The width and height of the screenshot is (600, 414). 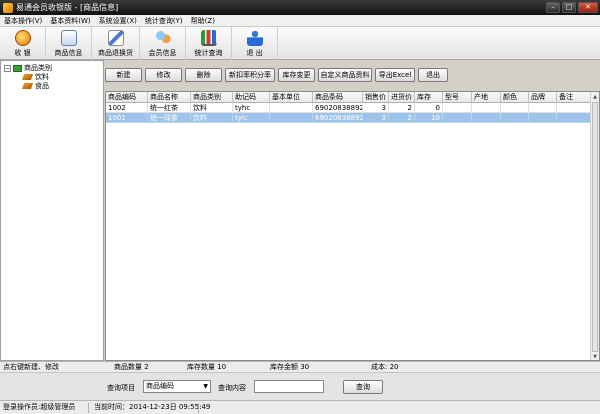 I want to click on table-cell: 1001, so click(x=127, y=118).